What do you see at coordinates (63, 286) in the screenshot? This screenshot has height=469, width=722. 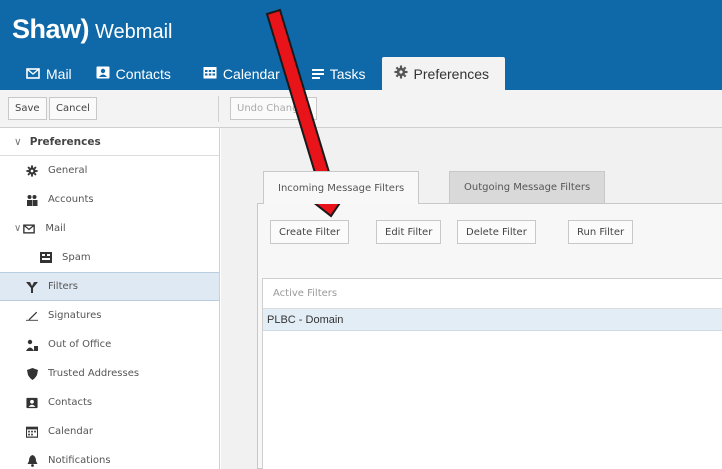 I see `sidebar-item-label: Filters` at bounding box center [63, 286].